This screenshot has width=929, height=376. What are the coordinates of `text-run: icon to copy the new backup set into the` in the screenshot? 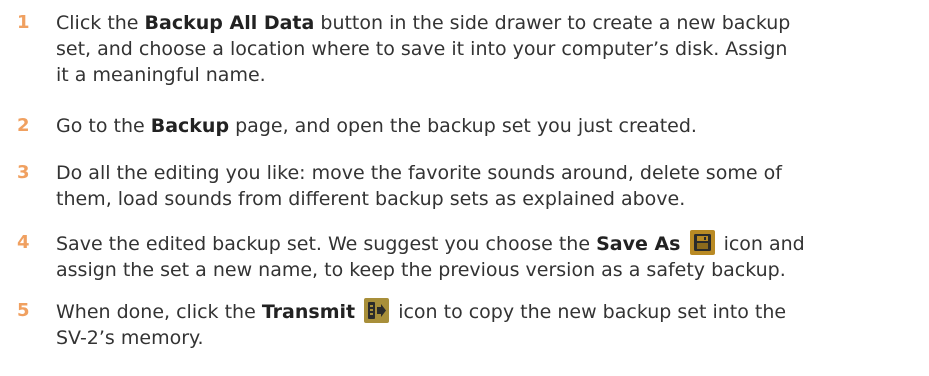 It's located at (589, 312).